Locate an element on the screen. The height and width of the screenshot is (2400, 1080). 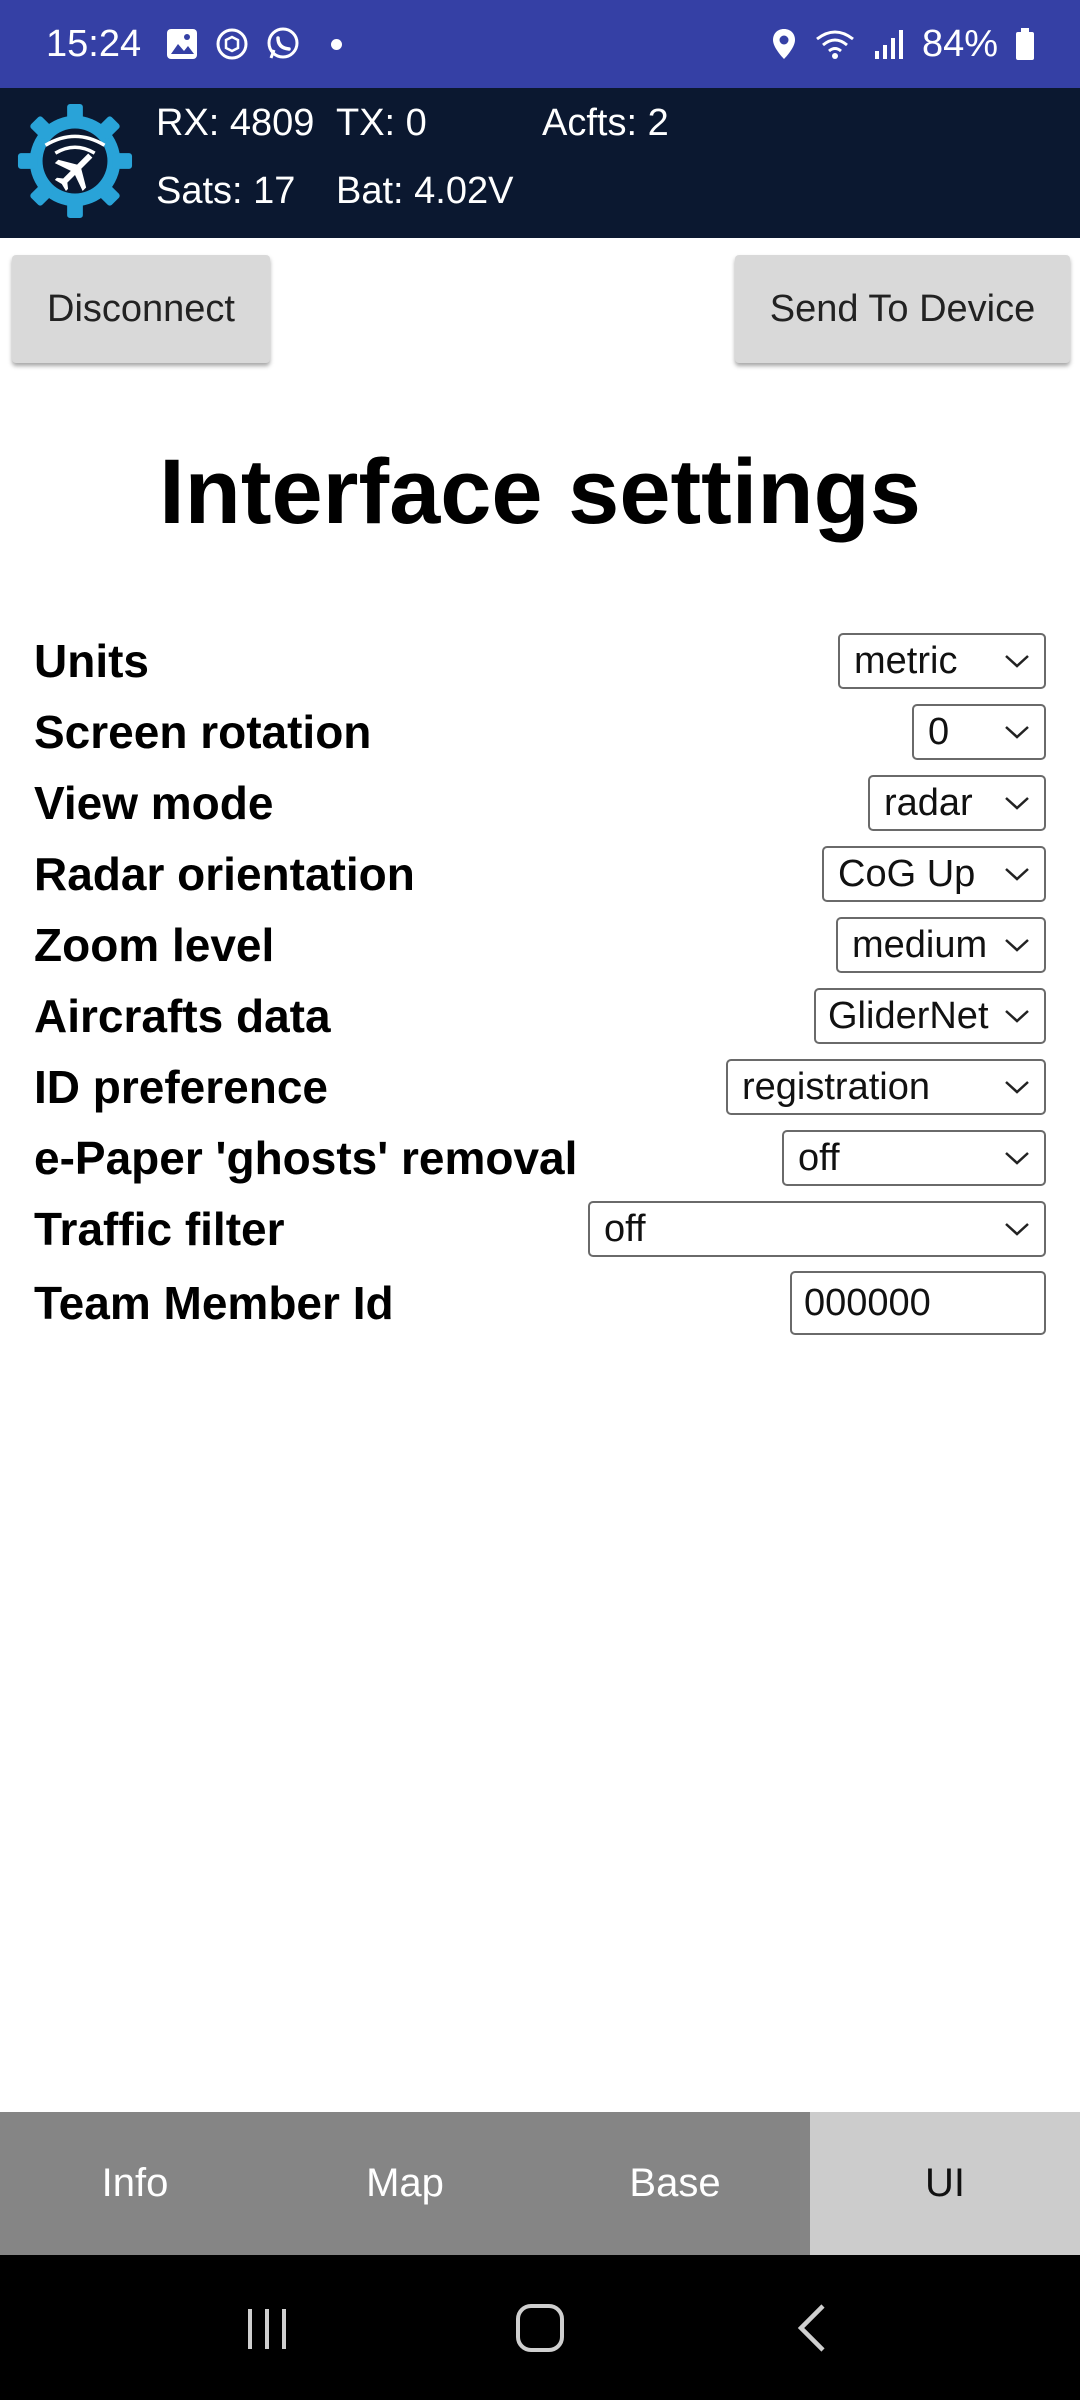
tab-info: Info is located at coordinates (135, 2183).